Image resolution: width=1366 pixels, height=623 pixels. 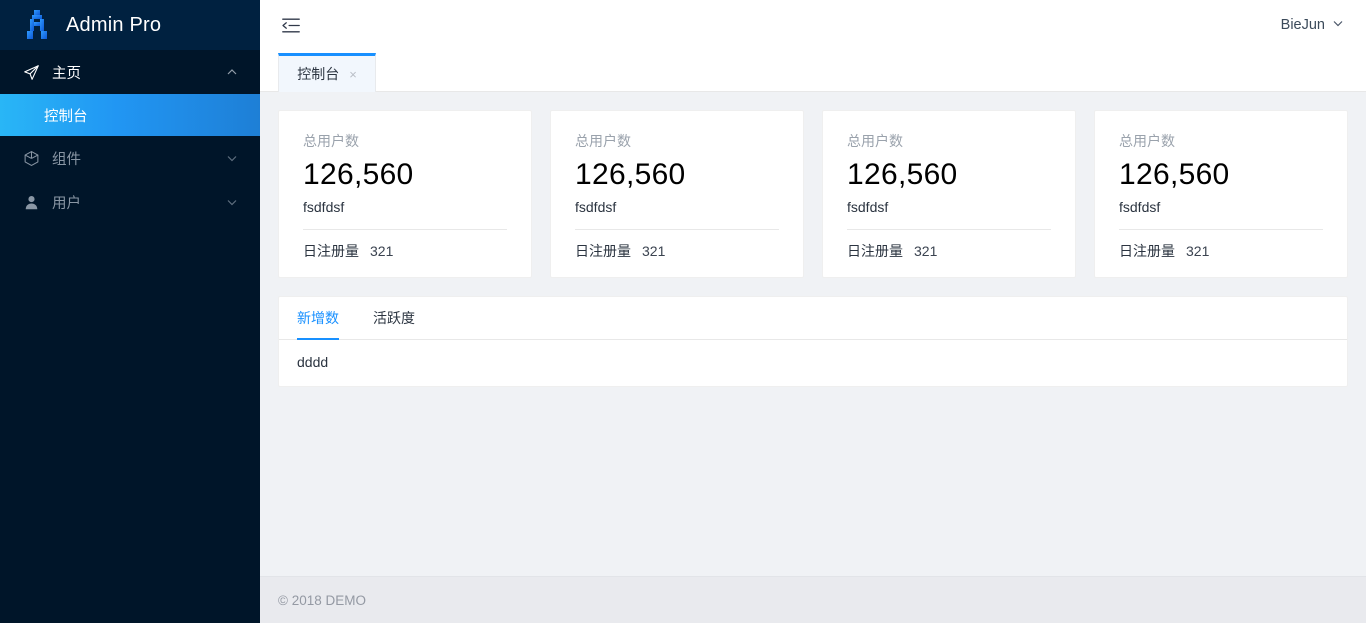 I want to click on footer-copyright: © 2018 DEMO, so click(x=322, y=600).